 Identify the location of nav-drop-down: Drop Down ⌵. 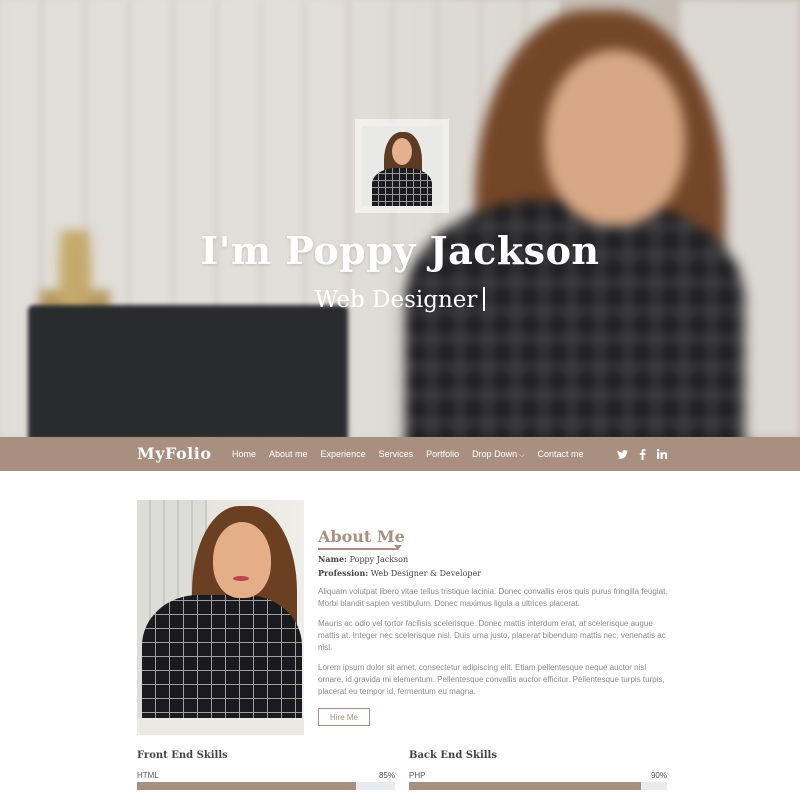
(498, 454).